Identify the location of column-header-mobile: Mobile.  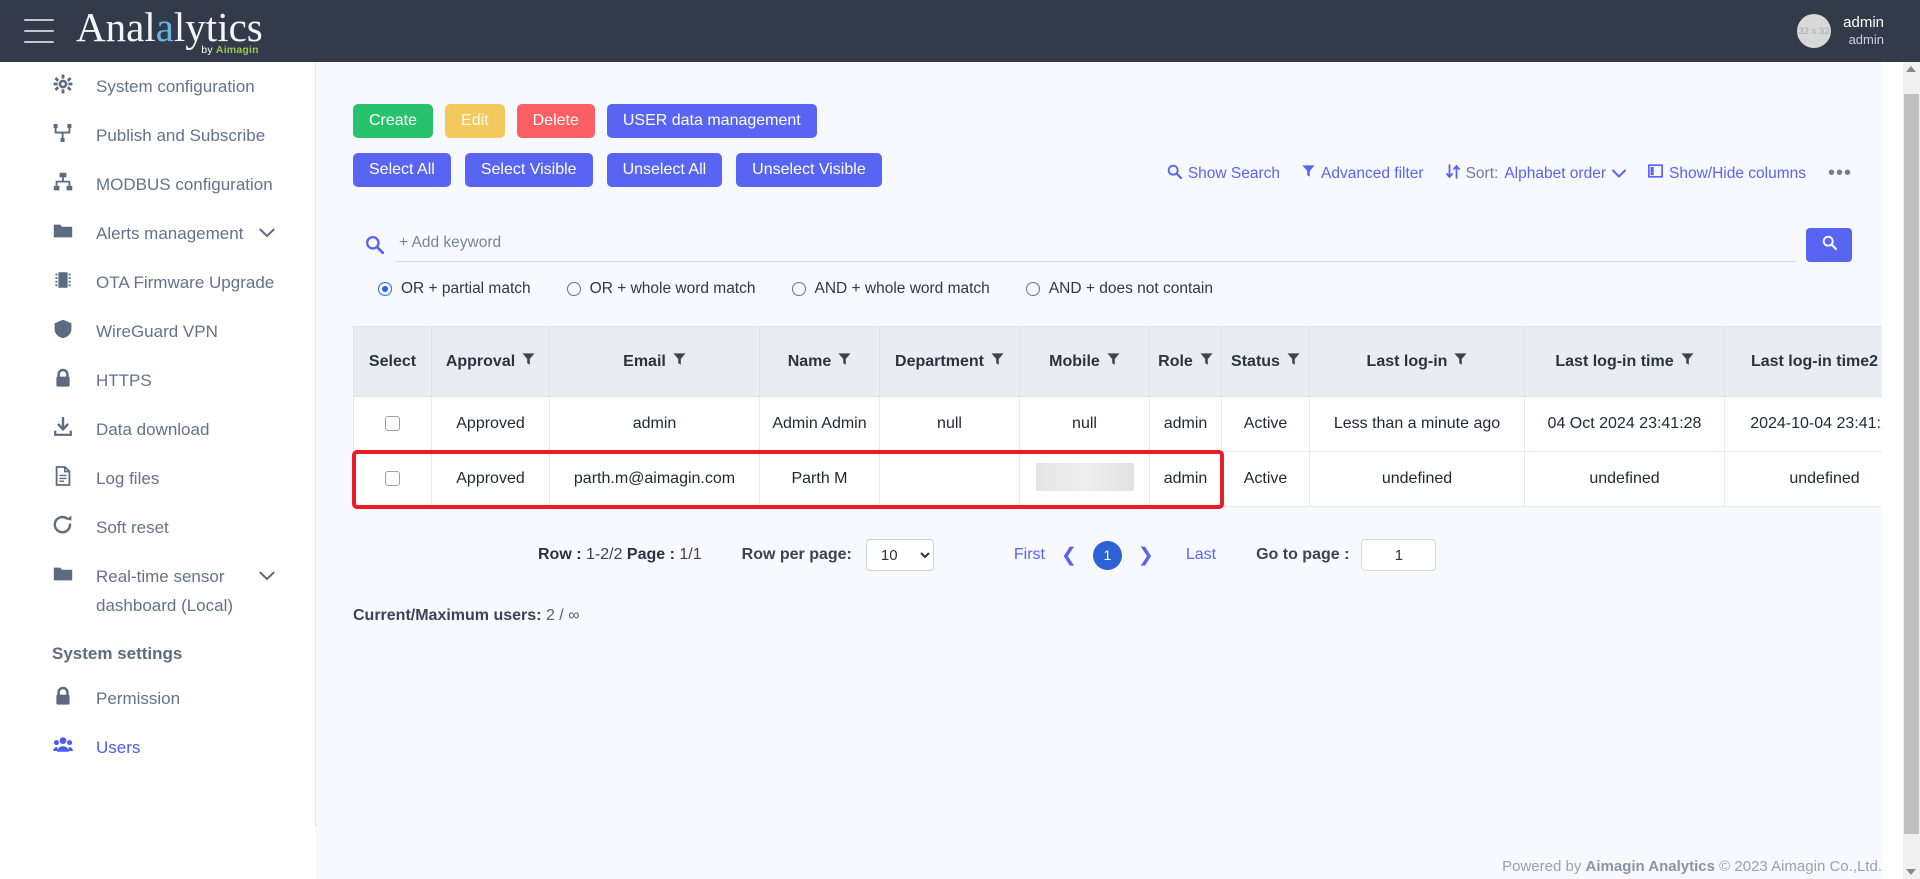
(1084, 361).